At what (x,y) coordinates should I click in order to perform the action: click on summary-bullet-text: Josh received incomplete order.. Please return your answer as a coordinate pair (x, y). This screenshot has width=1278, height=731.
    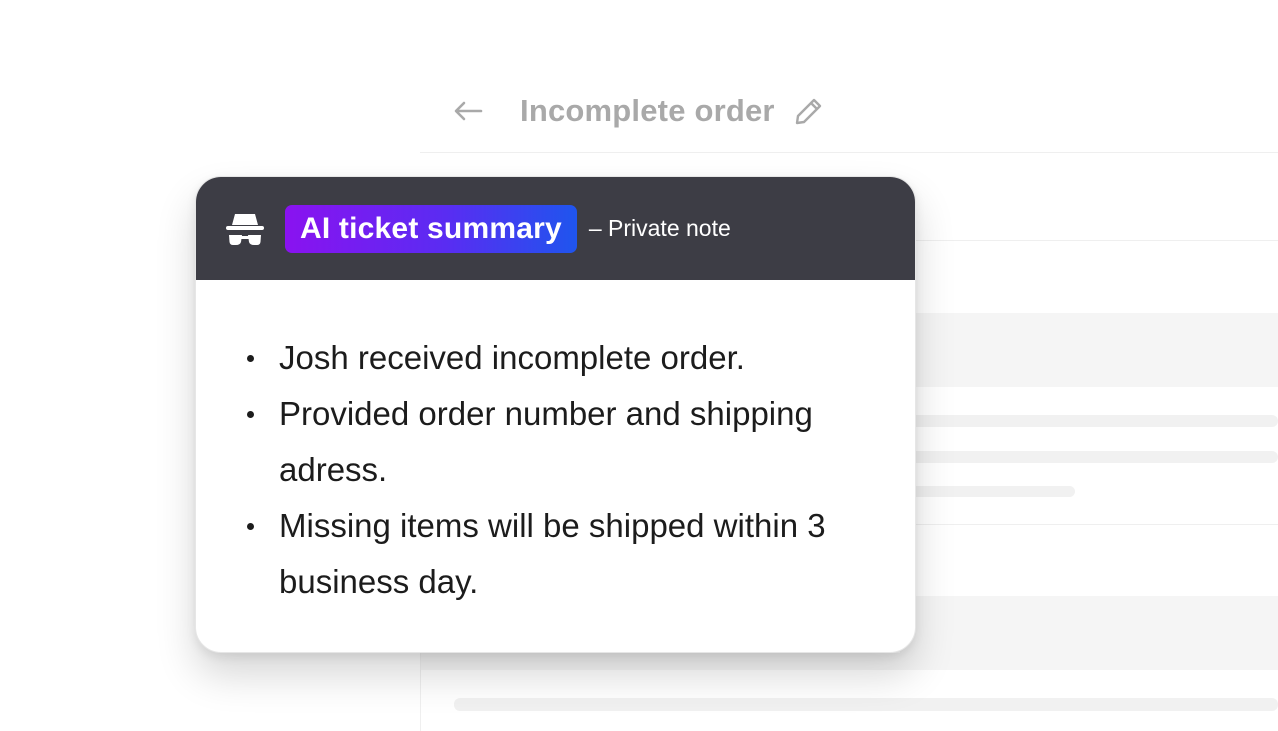
    Looking at the image, I should click on (512, 357).